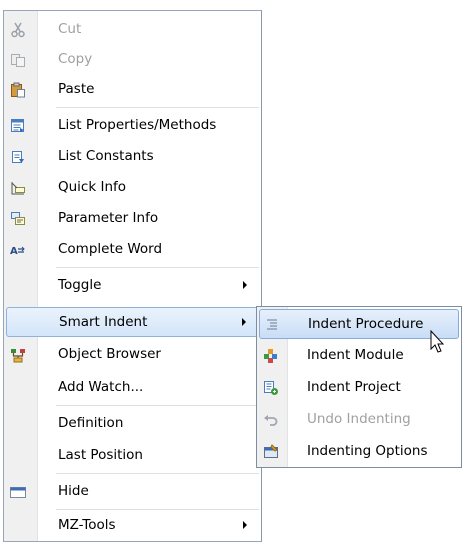 The width and height of the screenshot is (462, 542). What do you see at coordinates (137, 125) in the screenshot?
I see `menu-item-label: List Properties/Methods` at bounding box center [137, 125].